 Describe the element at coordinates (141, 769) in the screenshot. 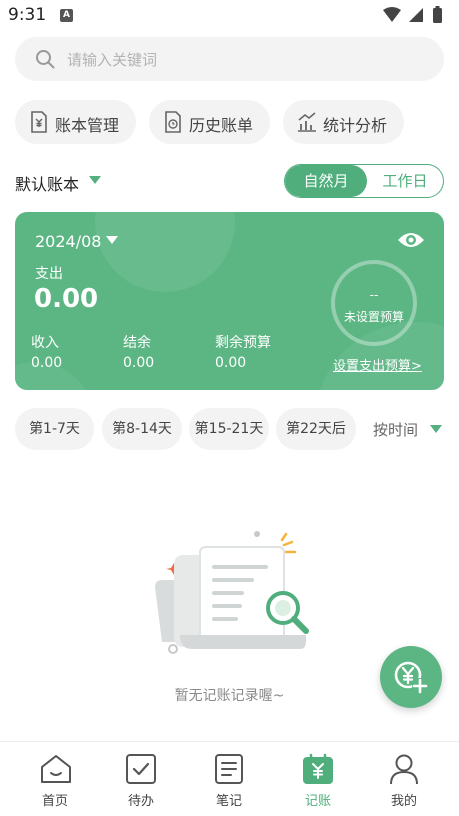

I see `todo-icon` at that location.